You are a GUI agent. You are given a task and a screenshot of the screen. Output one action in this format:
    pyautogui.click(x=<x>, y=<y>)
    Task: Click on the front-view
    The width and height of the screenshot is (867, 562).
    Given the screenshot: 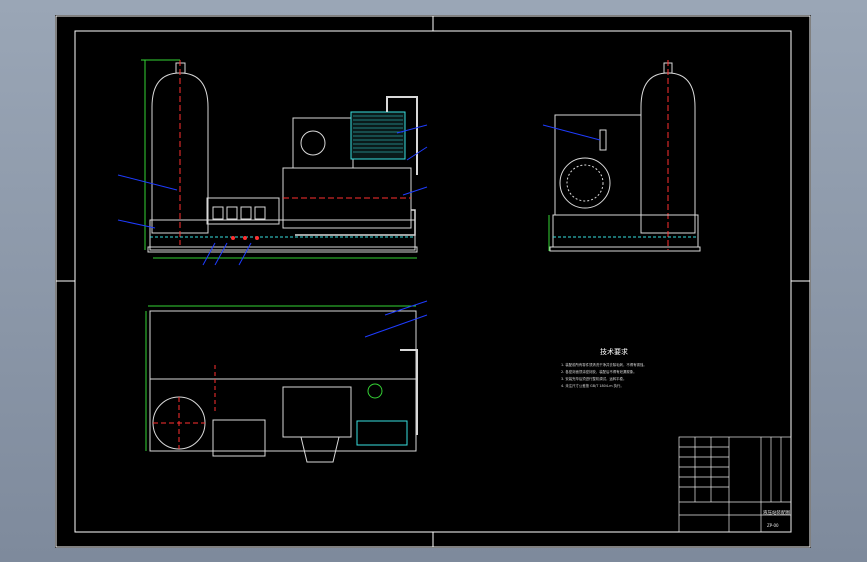 What is the action you would take?
    pyautogui.click(x=272, y=162)
    